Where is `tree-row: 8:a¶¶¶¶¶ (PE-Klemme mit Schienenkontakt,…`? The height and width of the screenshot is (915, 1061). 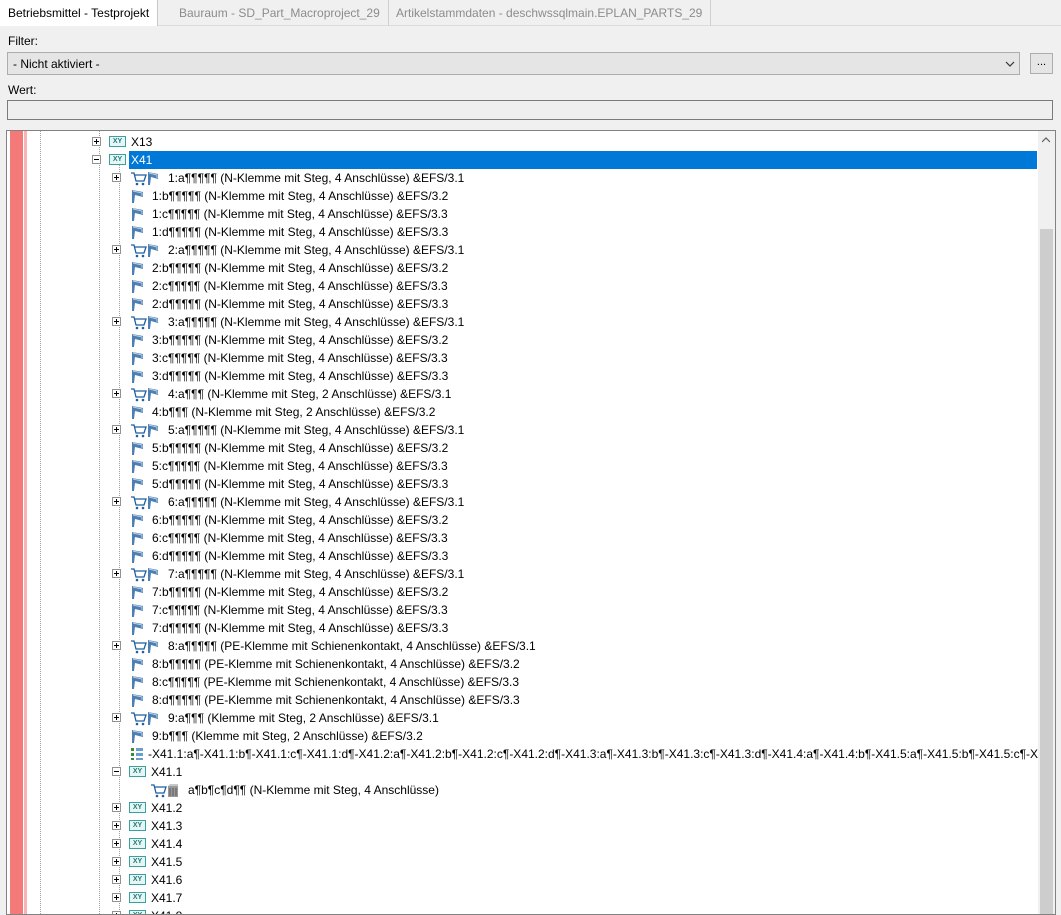
tree-row: 8:a¶¶¶¶¶ (PE-Klemme mit Schienenkontakt,… is located at coordinates (522, 646).